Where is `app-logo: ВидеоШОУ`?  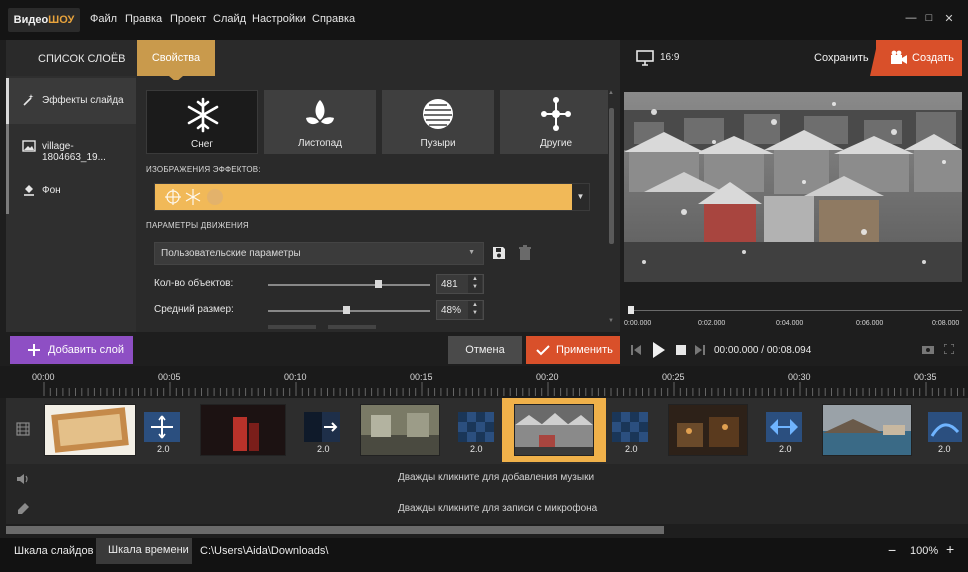
app-logo: ВидеоШОУ is located at coordinates (44, 20).